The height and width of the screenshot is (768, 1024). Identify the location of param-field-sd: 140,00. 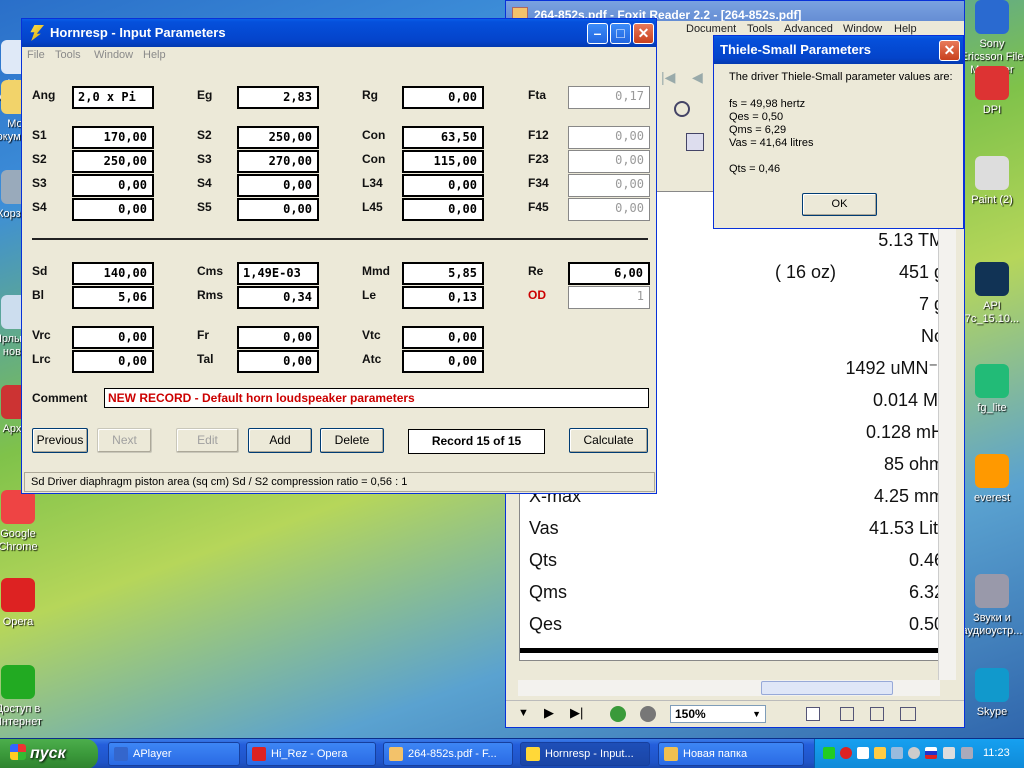
(113, 273).